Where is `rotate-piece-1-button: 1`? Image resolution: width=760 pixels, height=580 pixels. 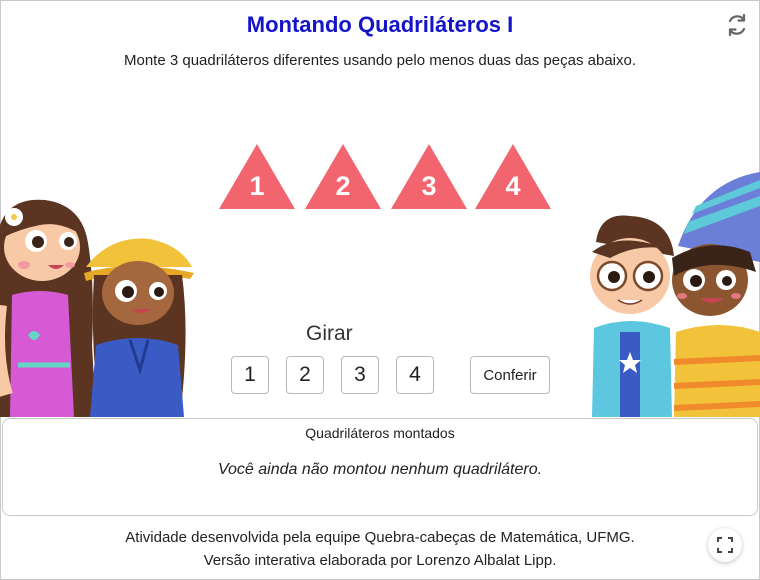 rotate-piece-1-button: 1 is located at coordinates (250, 375).